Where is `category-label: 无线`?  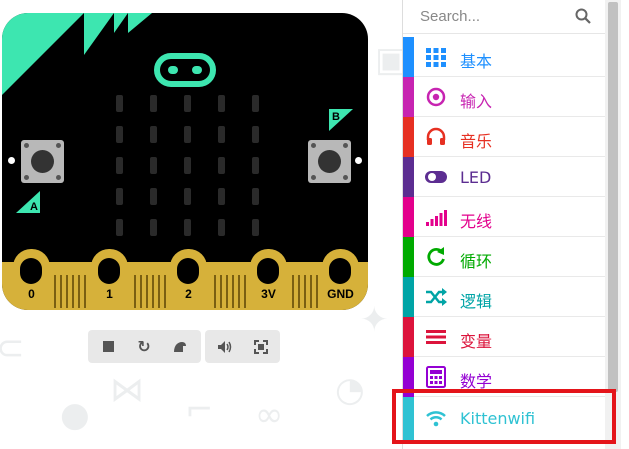 category-label: 无线 is located at coordinates (476, 221).